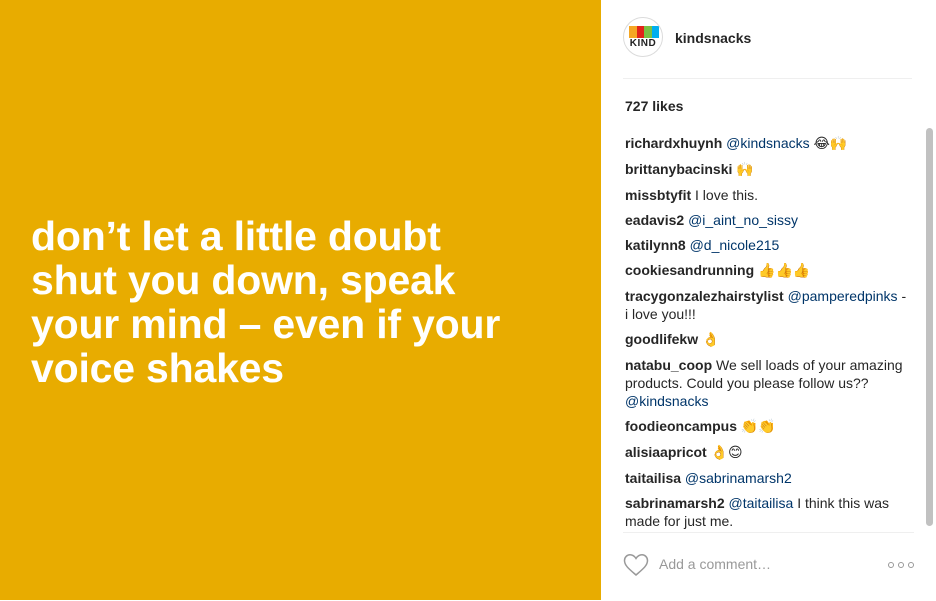  Describe the element at coordinates (727, 195) in the screenshot. I see `comment-text: I love this.` at that location.